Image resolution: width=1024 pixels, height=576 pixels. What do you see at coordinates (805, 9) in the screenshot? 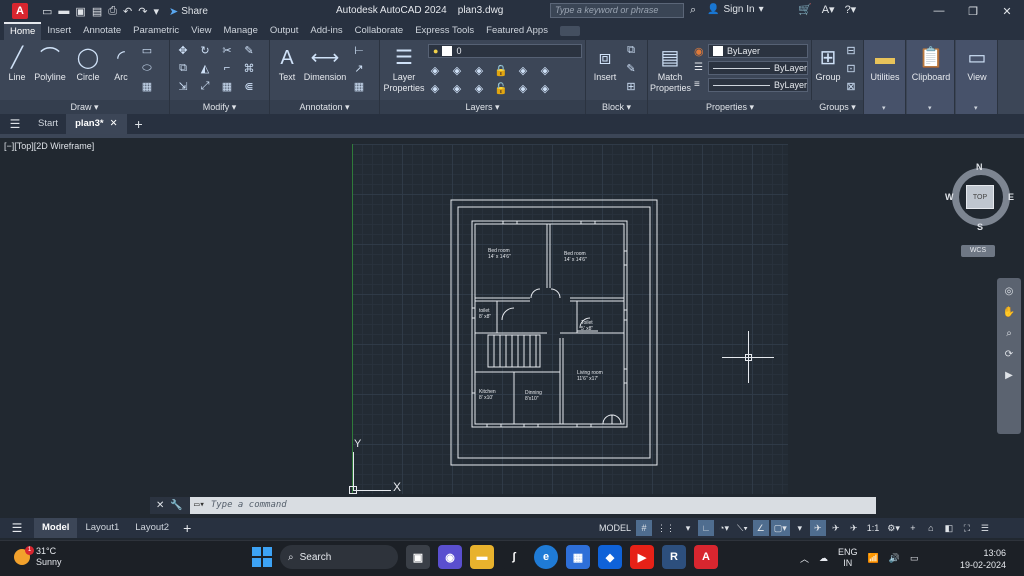
I see `cart-icon: 🛒` at bounding box center [805, 9].